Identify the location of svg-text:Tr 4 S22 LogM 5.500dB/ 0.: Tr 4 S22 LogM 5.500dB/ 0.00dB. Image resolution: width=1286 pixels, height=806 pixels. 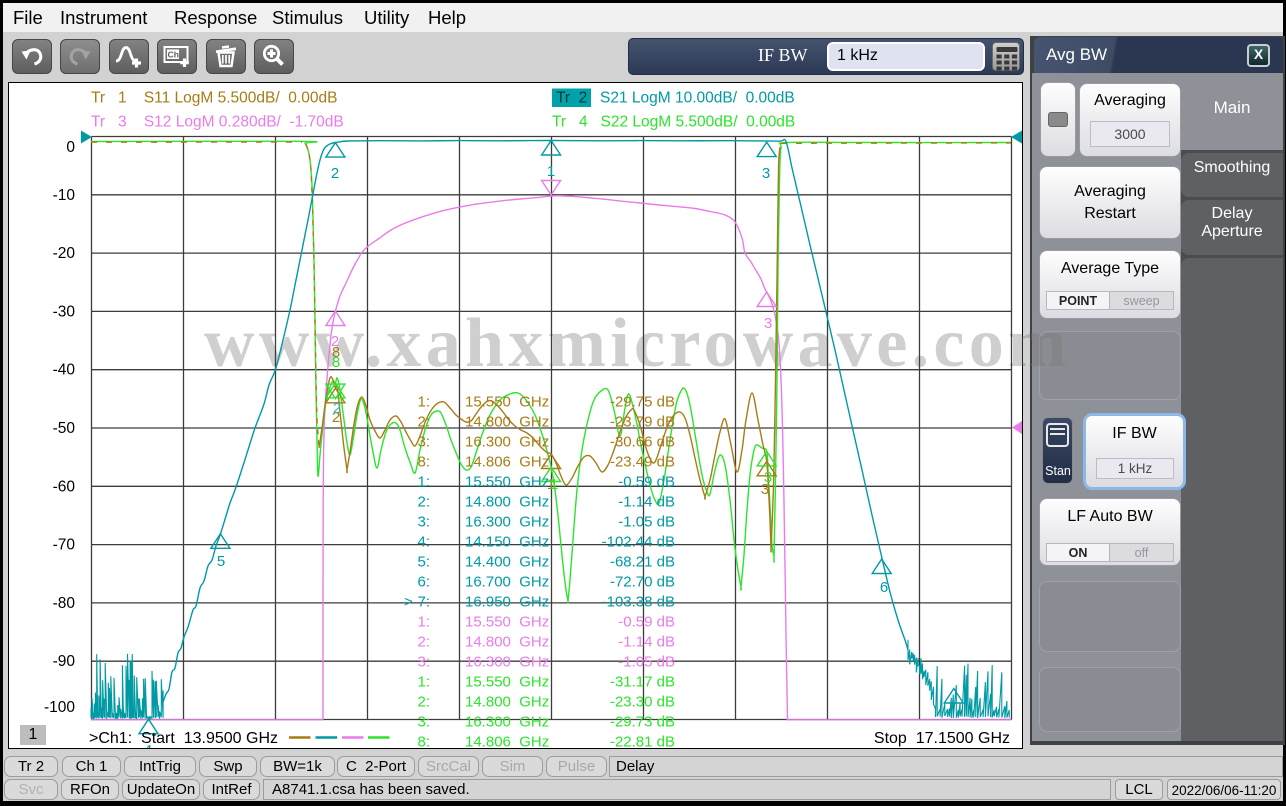
(673, 122).